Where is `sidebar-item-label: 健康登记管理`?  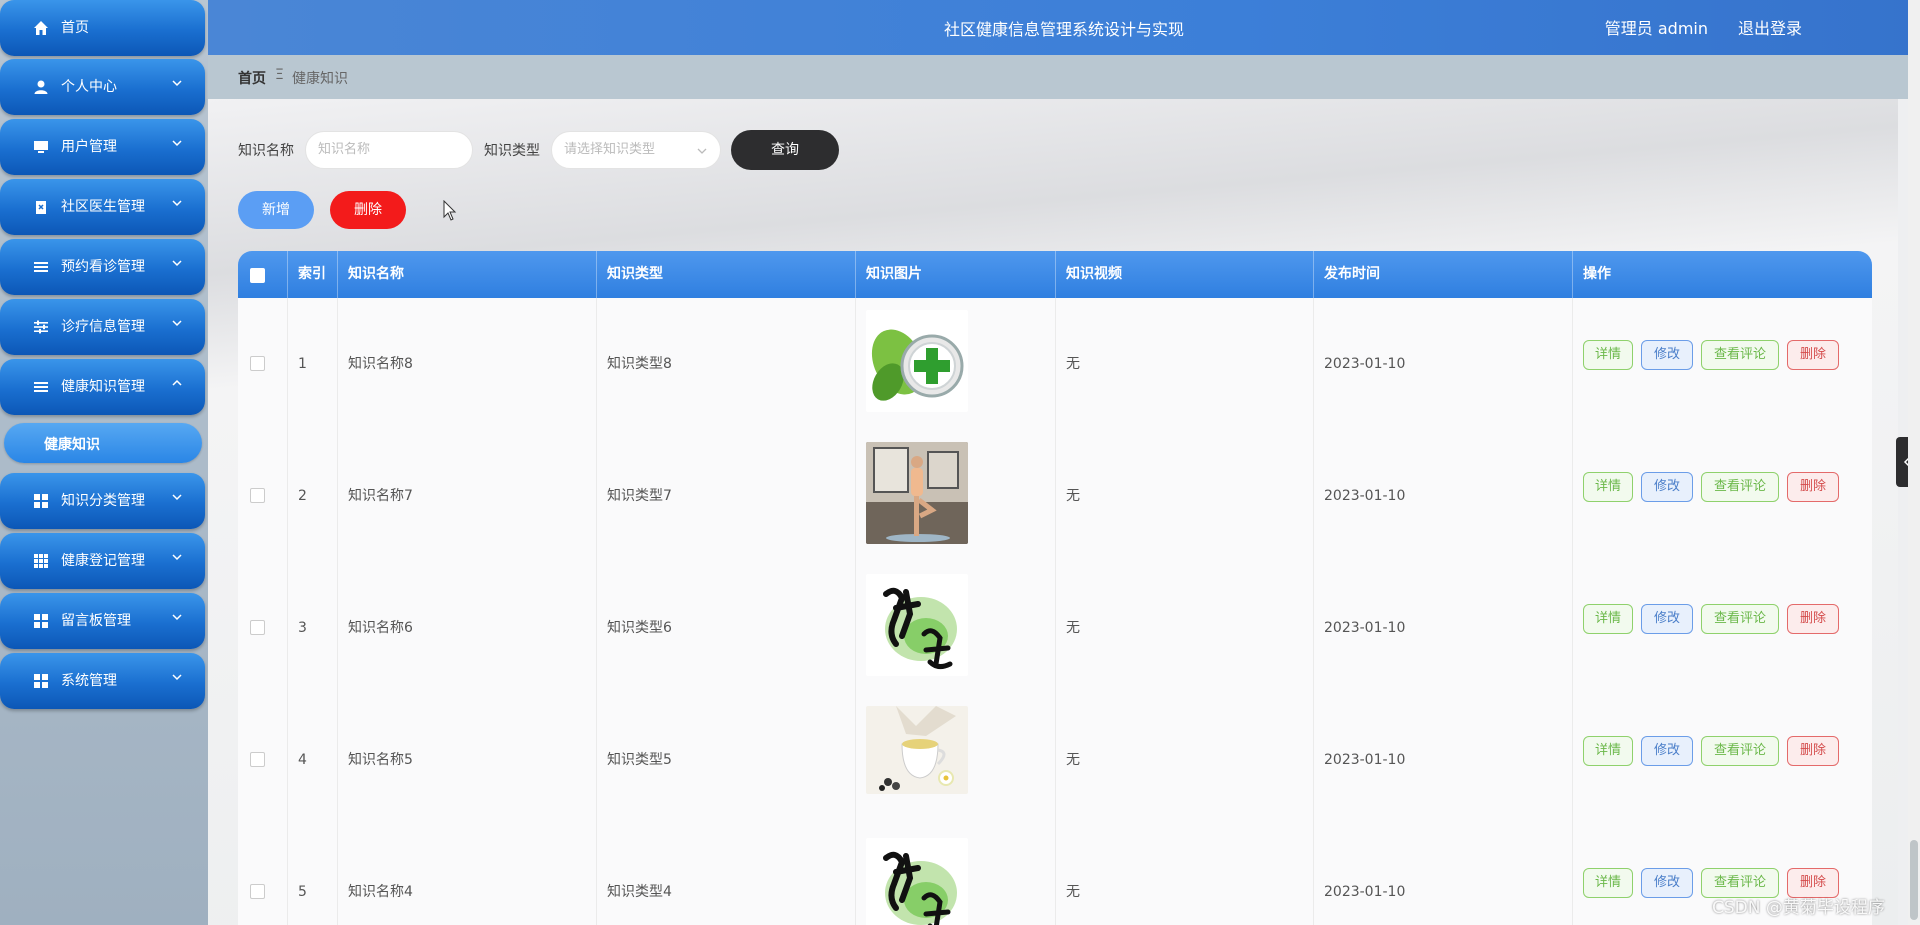 sidebar-item-label: 健康登记管理 is located at coordinates (103, 561).